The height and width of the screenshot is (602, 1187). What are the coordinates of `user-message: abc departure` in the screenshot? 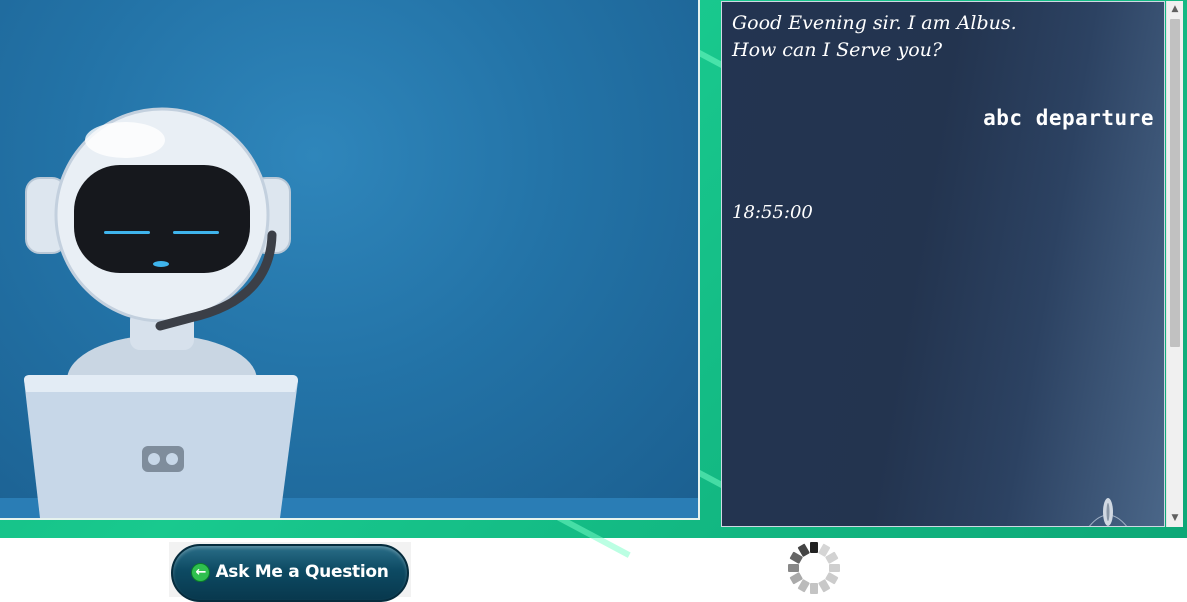 It's located at (1068, 118).